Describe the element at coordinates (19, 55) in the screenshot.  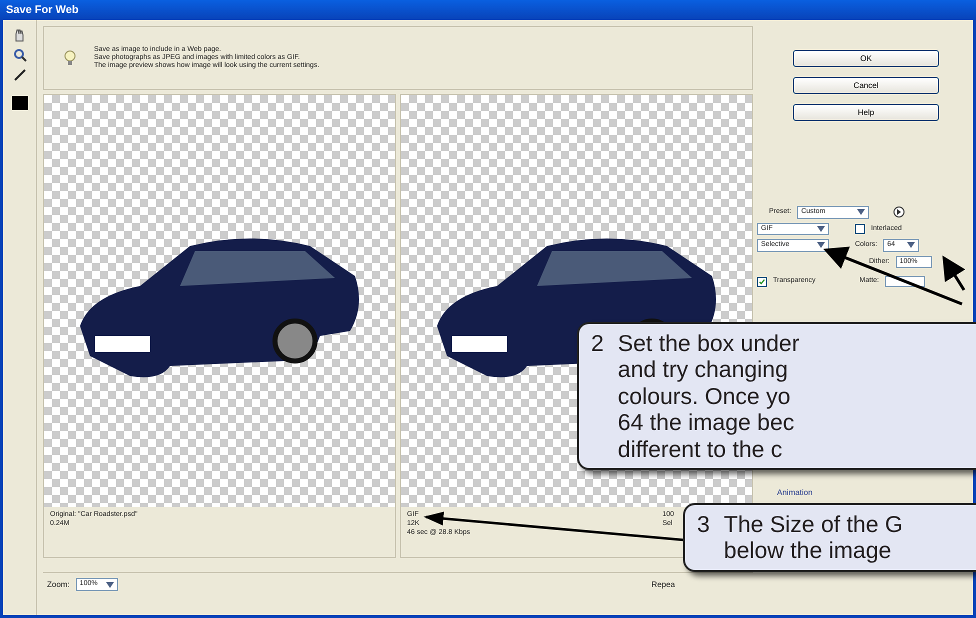
I see `zoom-icon` at that location.